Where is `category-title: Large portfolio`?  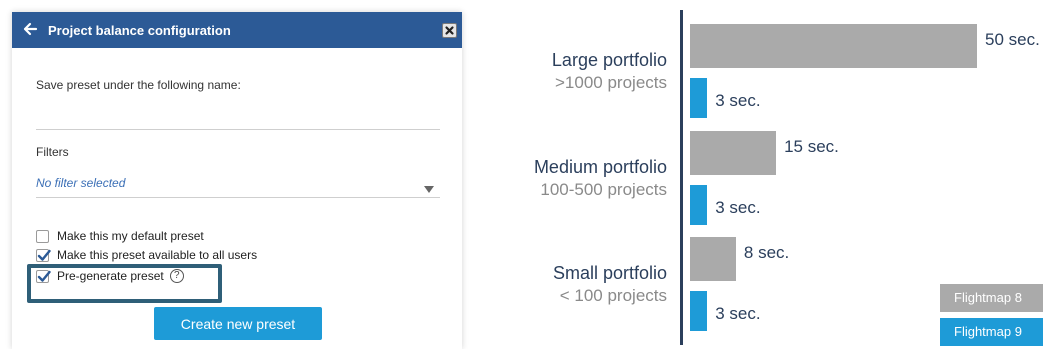 category-title: Large portfolio is located at coordinates (609, 60).